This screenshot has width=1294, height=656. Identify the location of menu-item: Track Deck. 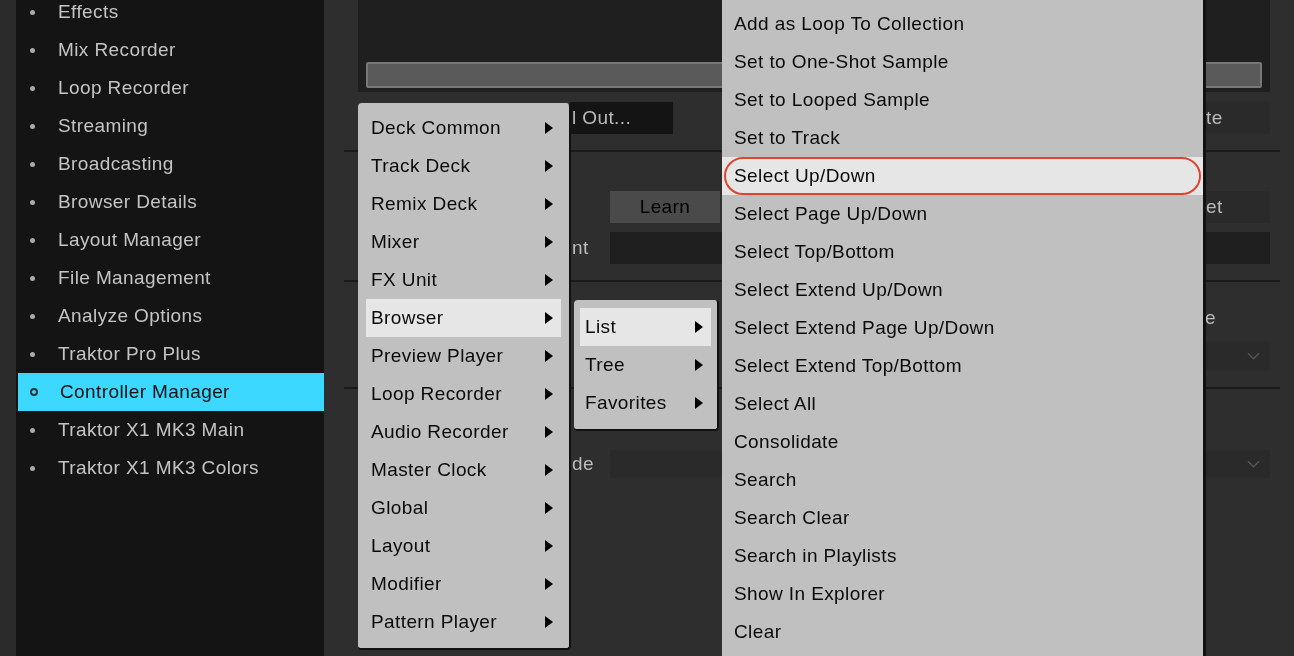
(463, 166).